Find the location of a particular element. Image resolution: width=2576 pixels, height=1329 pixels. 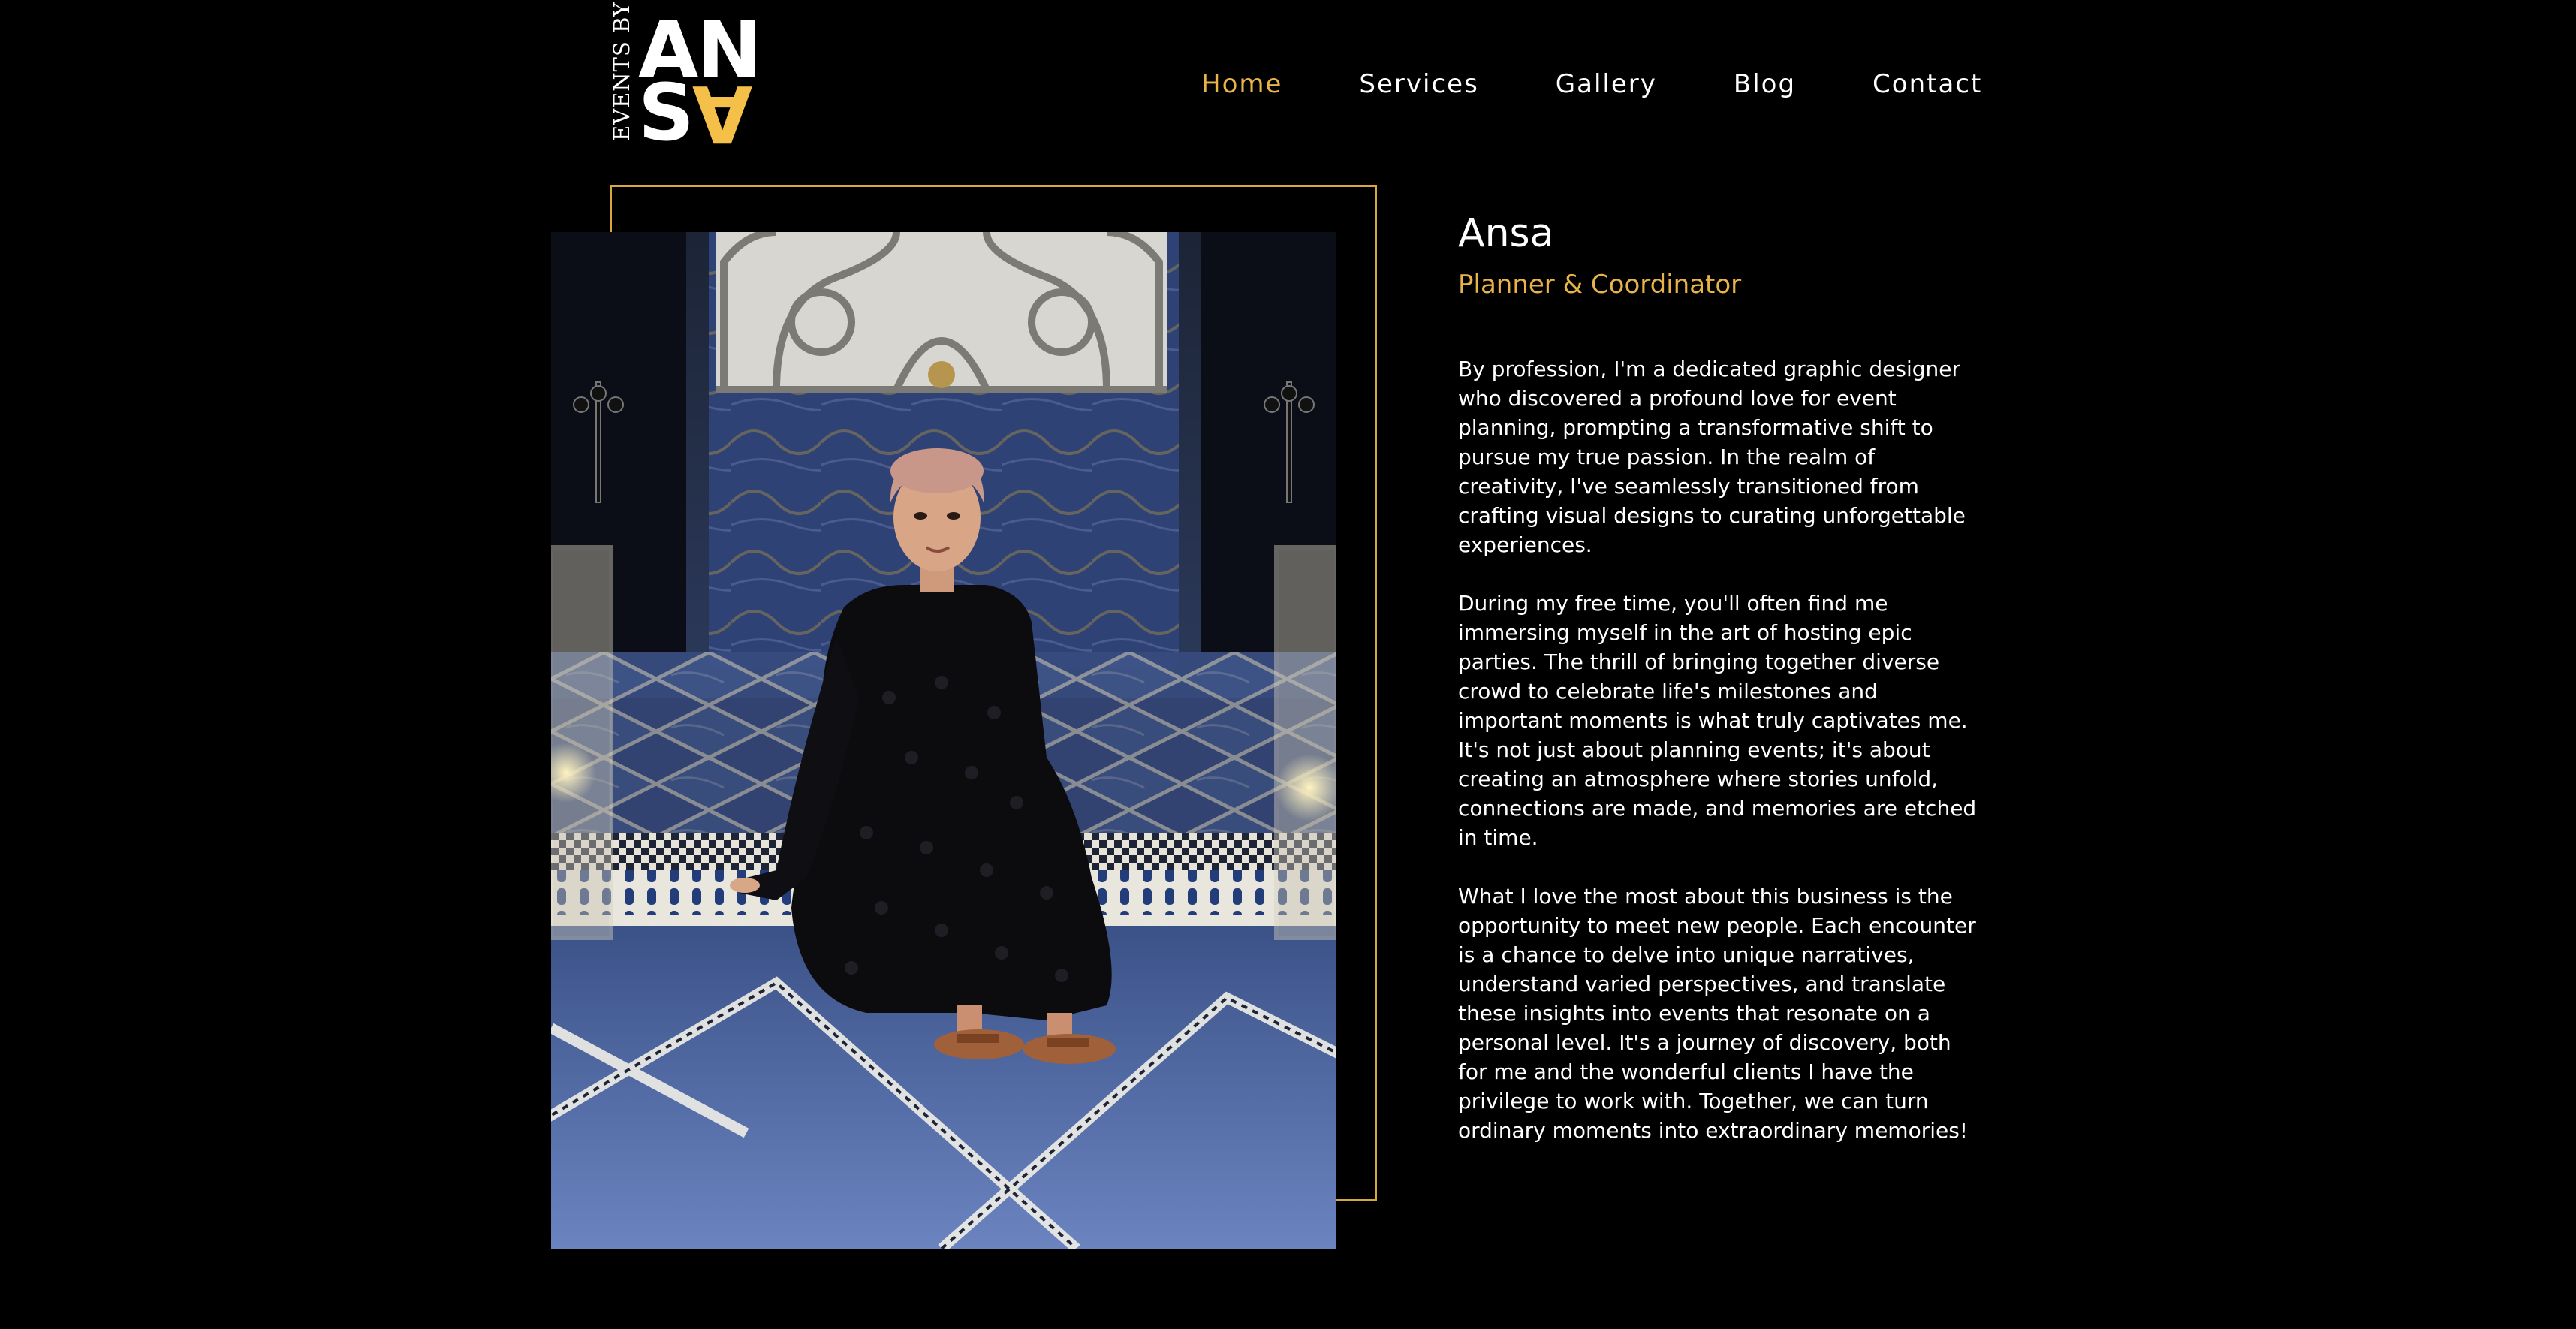

person-role: Planner & Coordinator is located at coordinates (1600, 285).